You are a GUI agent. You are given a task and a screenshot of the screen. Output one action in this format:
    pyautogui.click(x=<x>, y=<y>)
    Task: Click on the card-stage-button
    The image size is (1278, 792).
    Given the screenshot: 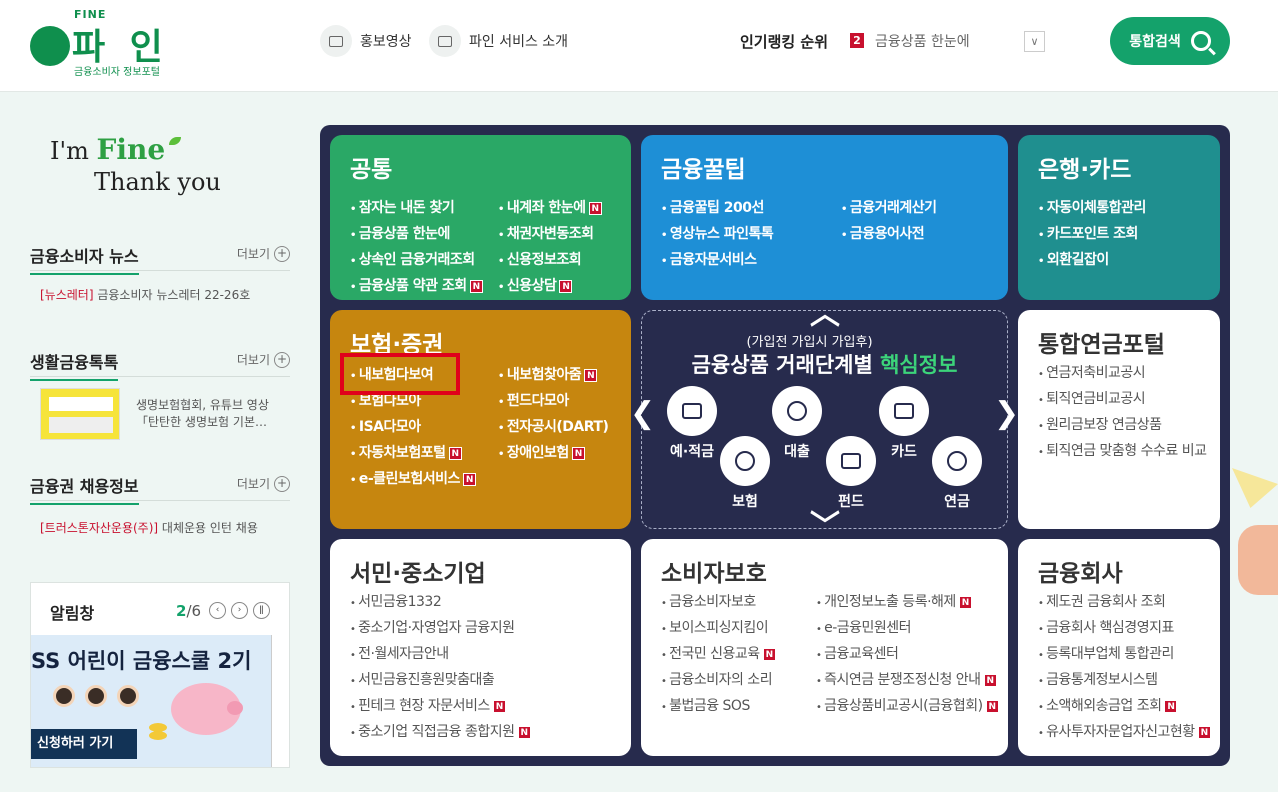 What is the action you would take?
    pyautogui.click(x=904, y=411)
    